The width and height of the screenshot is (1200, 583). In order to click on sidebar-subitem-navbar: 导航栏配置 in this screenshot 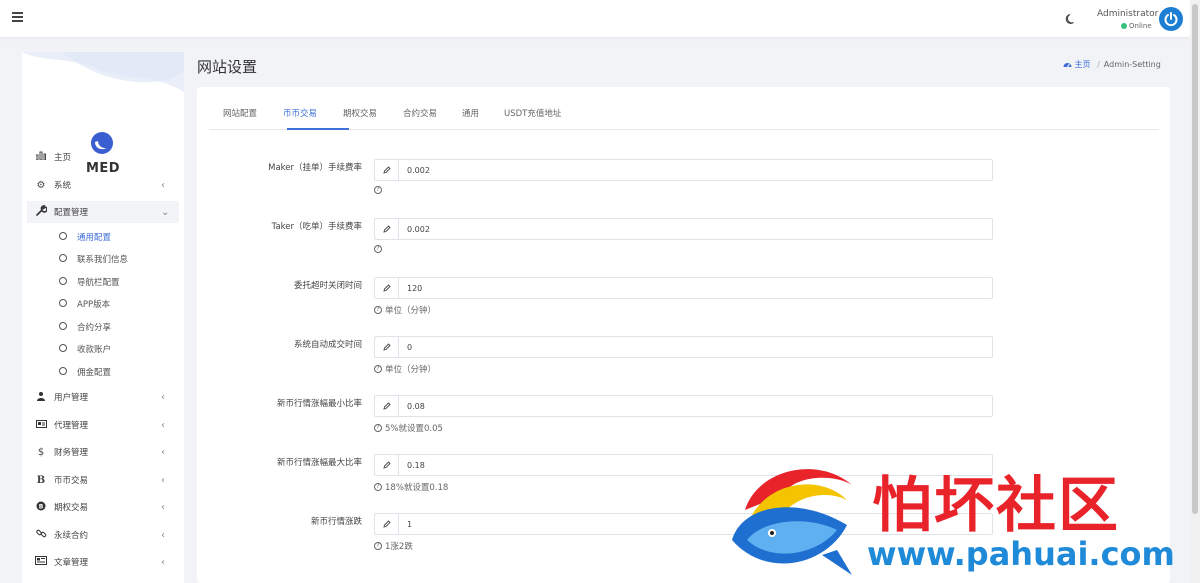, I will do `click(103, 282)`.